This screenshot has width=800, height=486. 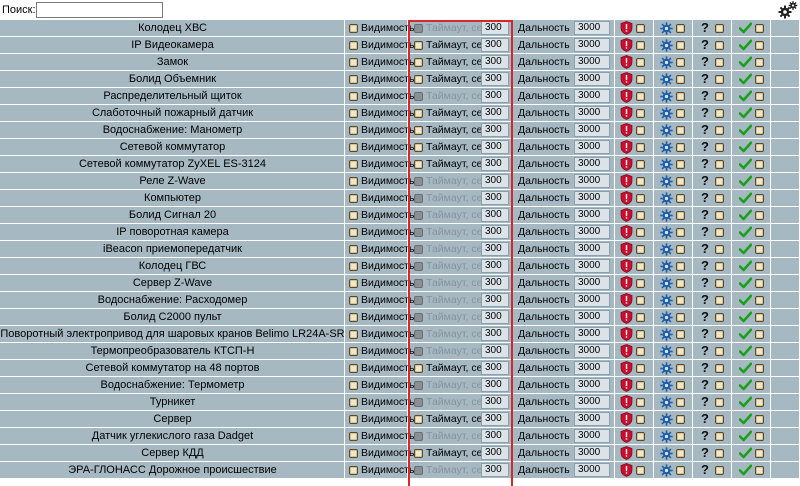 I want to click on search-input, so click(x=99, y=10).